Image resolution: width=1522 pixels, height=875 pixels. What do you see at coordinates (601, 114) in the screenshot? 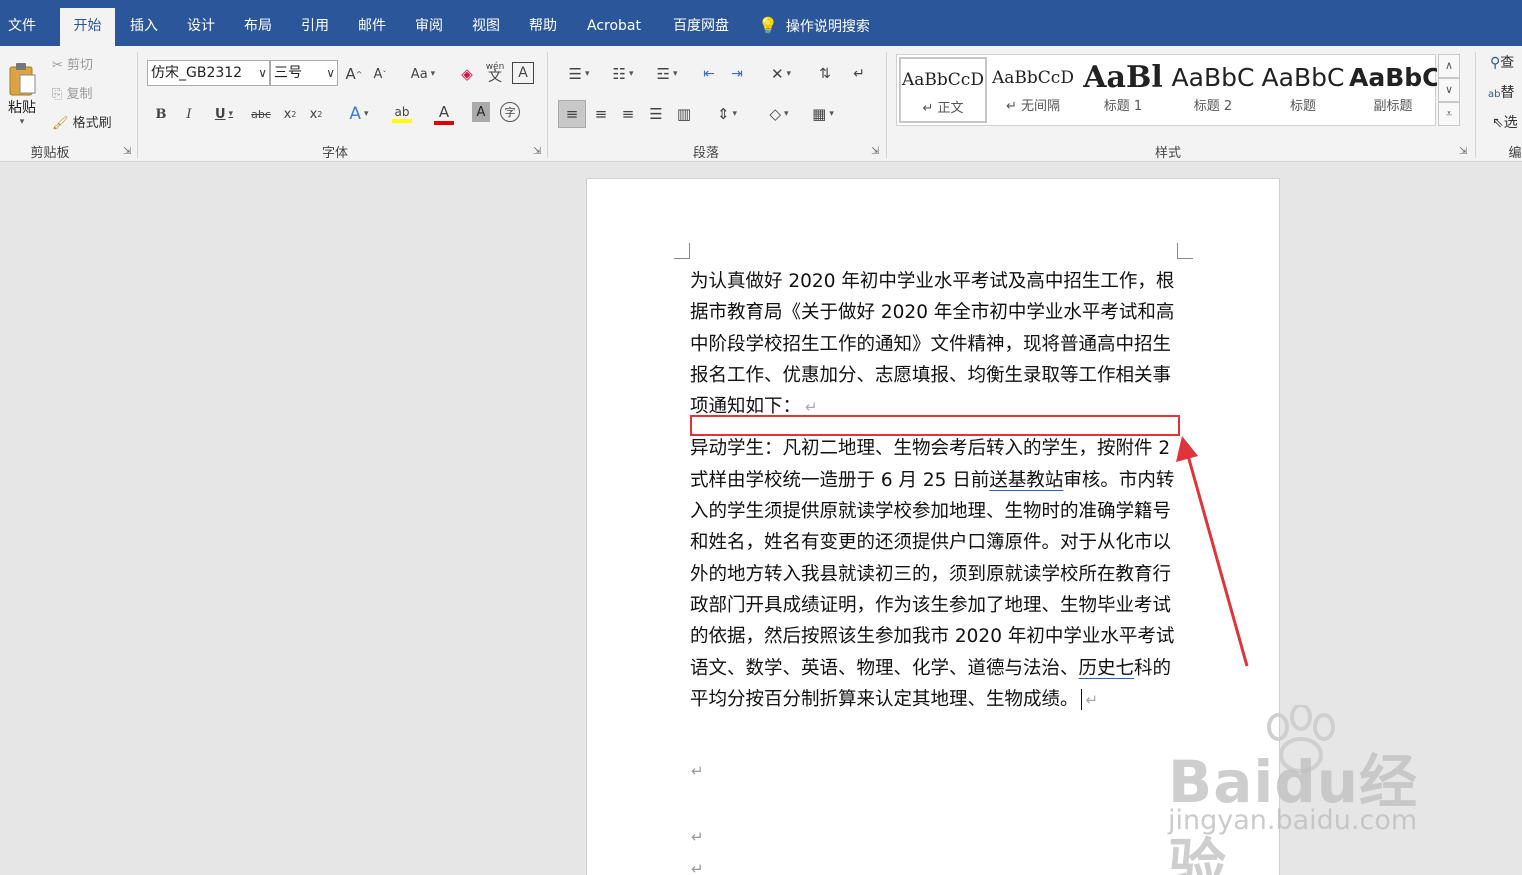
I see `align-center-icon: ≡` at bounding box center [601, 114].